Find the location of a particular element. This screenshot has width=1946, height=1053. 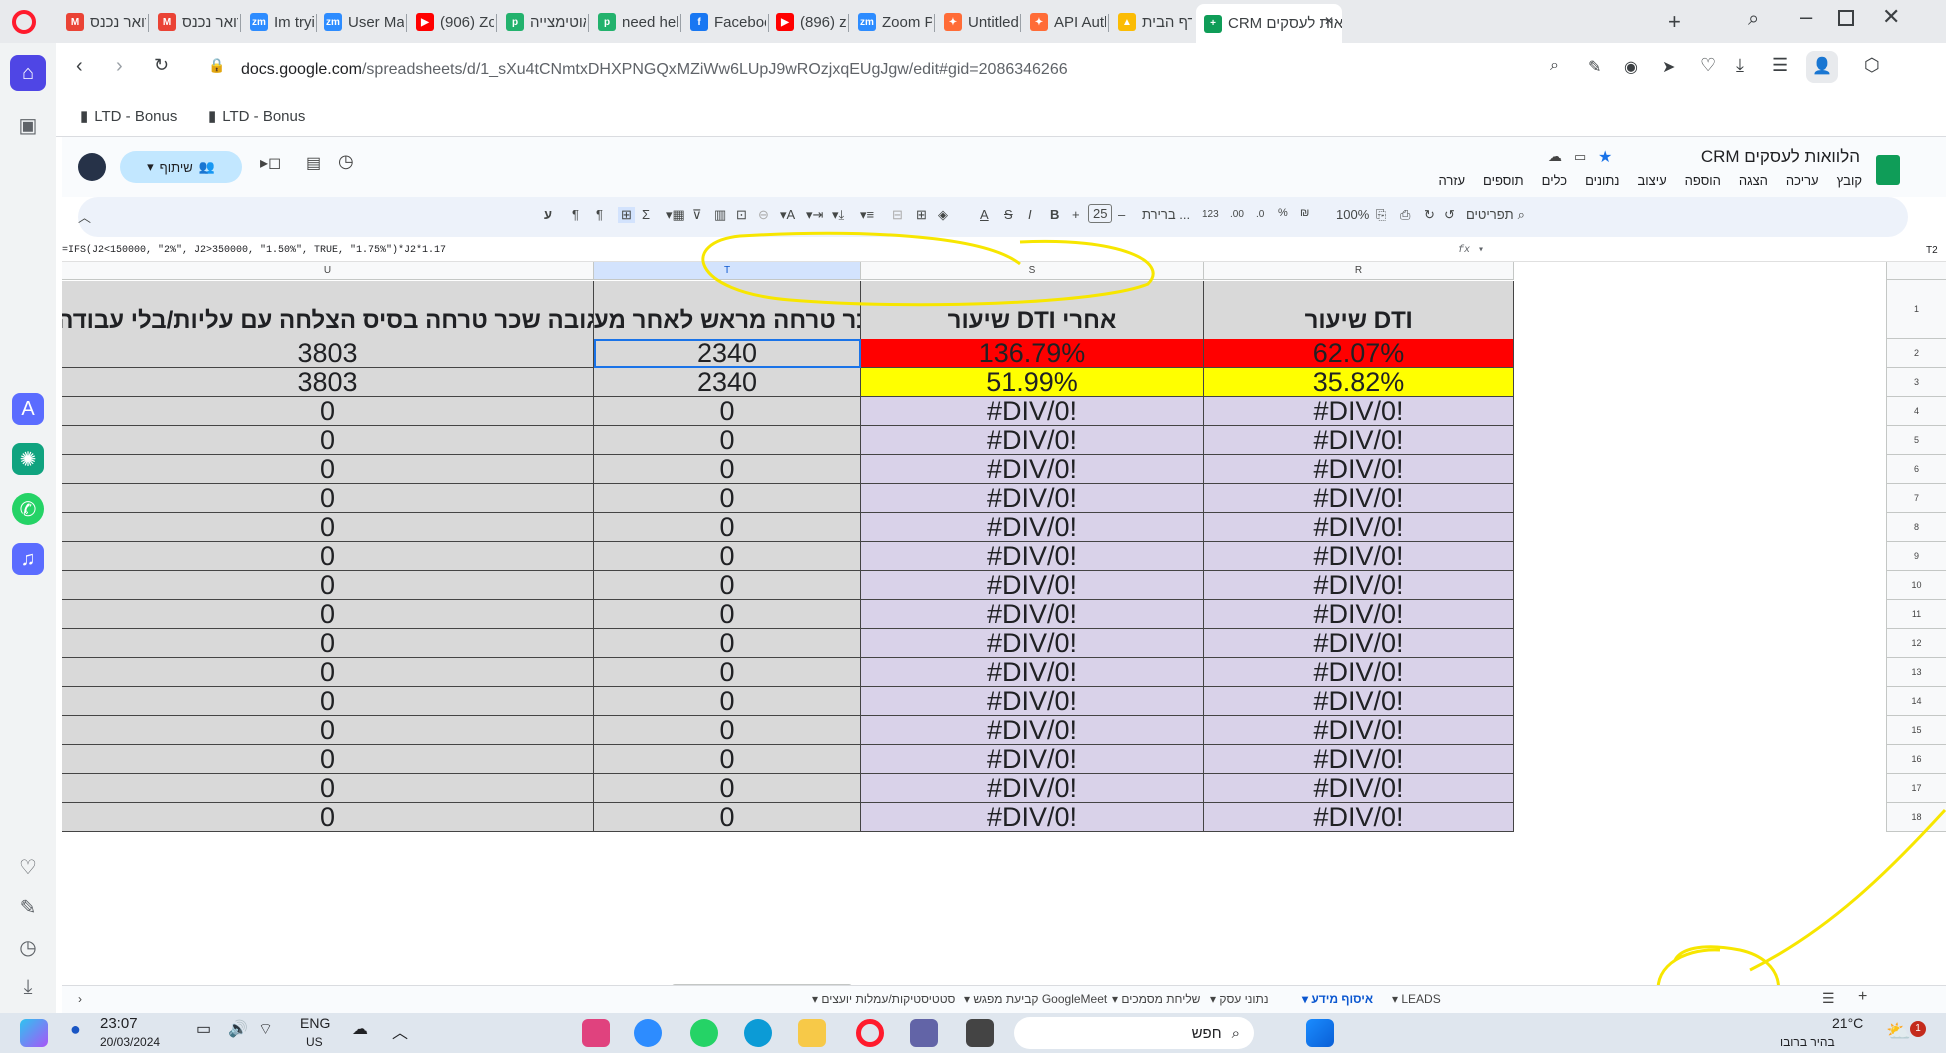

rtl-sheet-icon: ⊞ is located at coordinates (626, 215).